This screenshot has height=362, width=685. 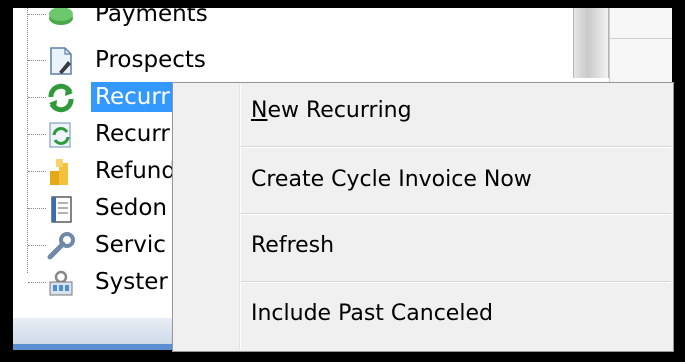 I want to click on menu-item-create-cycle-invoice: Create Cycle Invoice Now, so click(x=461, y=180).